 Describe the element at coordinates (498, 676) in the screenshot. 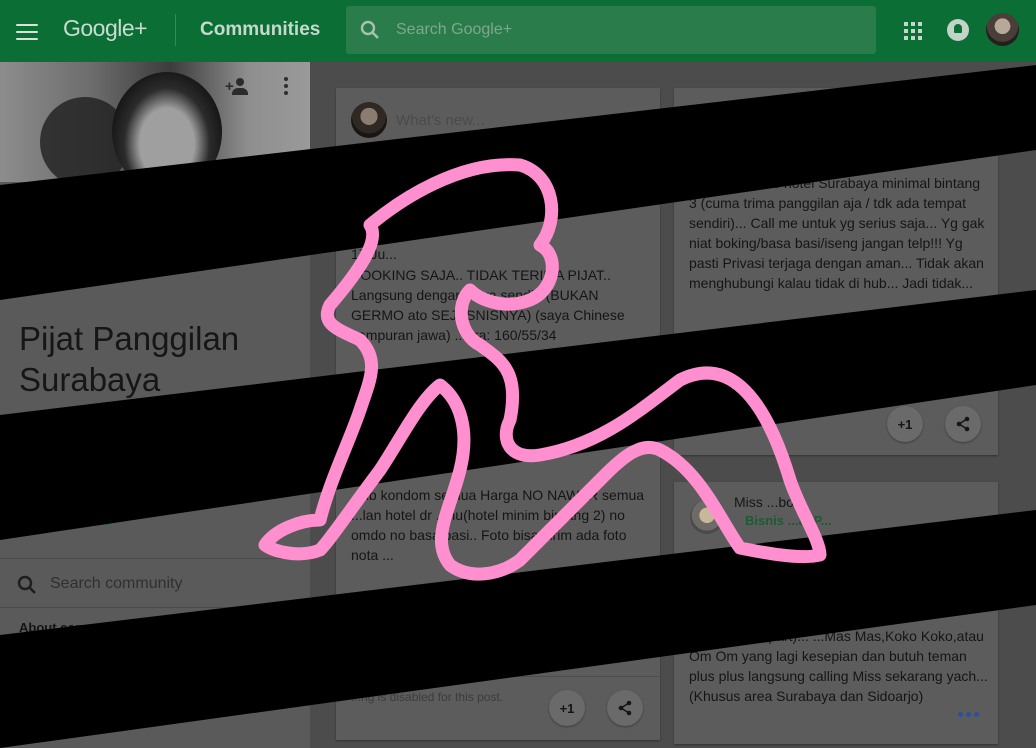

I see `post-divider` at that location.